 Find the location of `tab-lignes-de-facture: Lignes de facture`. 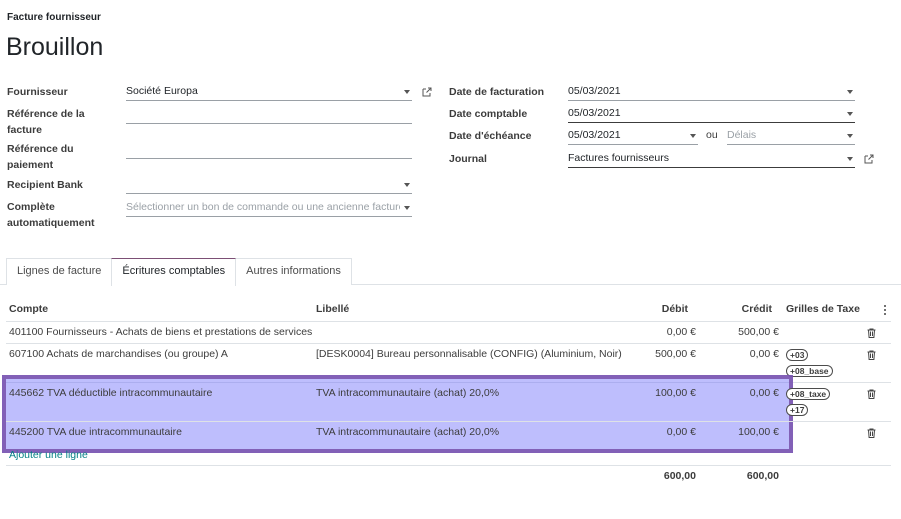

tab-lignes-de-facture: Lignes de facture is located at coordinates (59, 271).